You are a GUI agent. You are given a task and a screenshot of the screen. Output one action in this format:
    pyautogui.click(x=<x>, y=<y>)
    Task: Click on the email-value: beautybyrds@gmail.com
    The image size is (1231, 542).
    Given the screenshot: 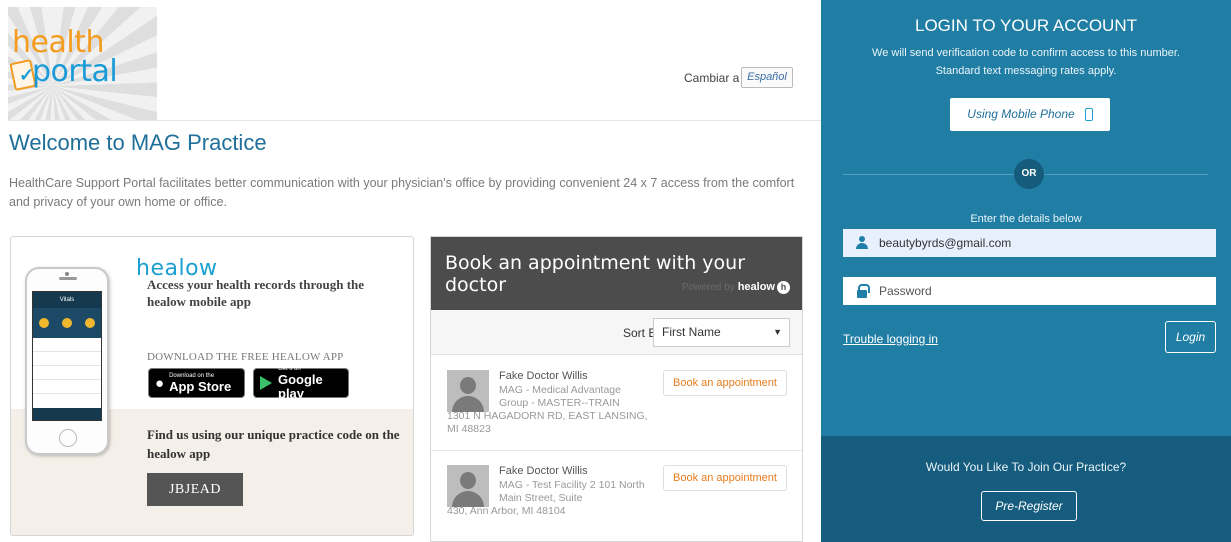 What is the action you would take?
    pyautogui.click(x=945, y=243)
    